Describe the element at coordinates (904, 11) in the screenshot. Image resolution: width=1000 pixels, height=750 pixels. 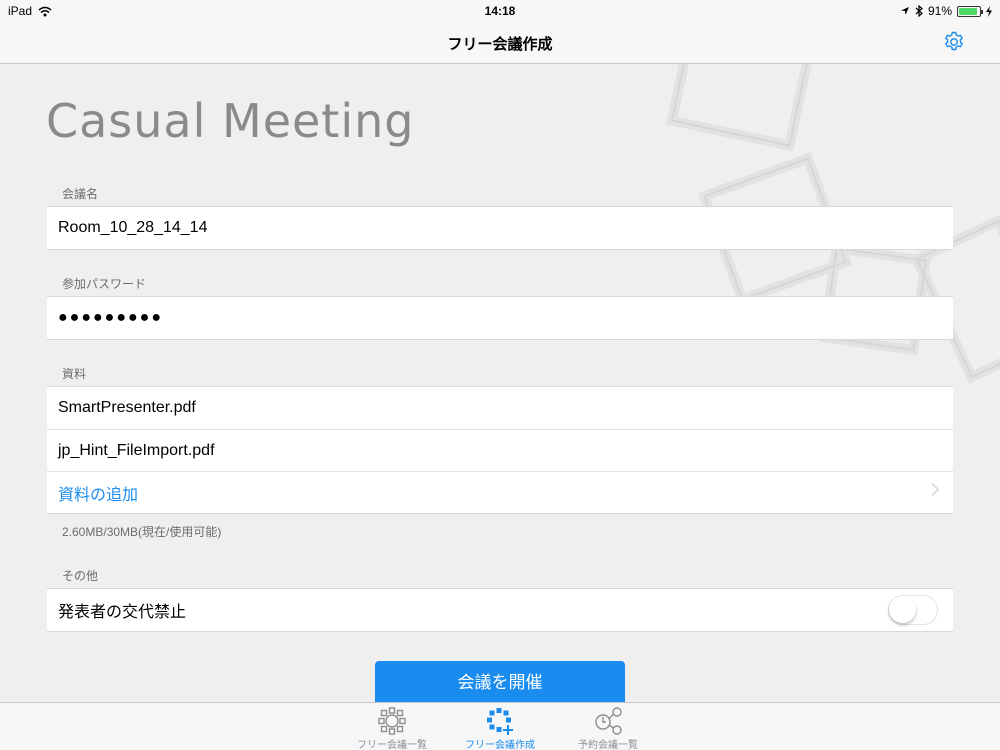
I see `location-arrow-icon` at that location.